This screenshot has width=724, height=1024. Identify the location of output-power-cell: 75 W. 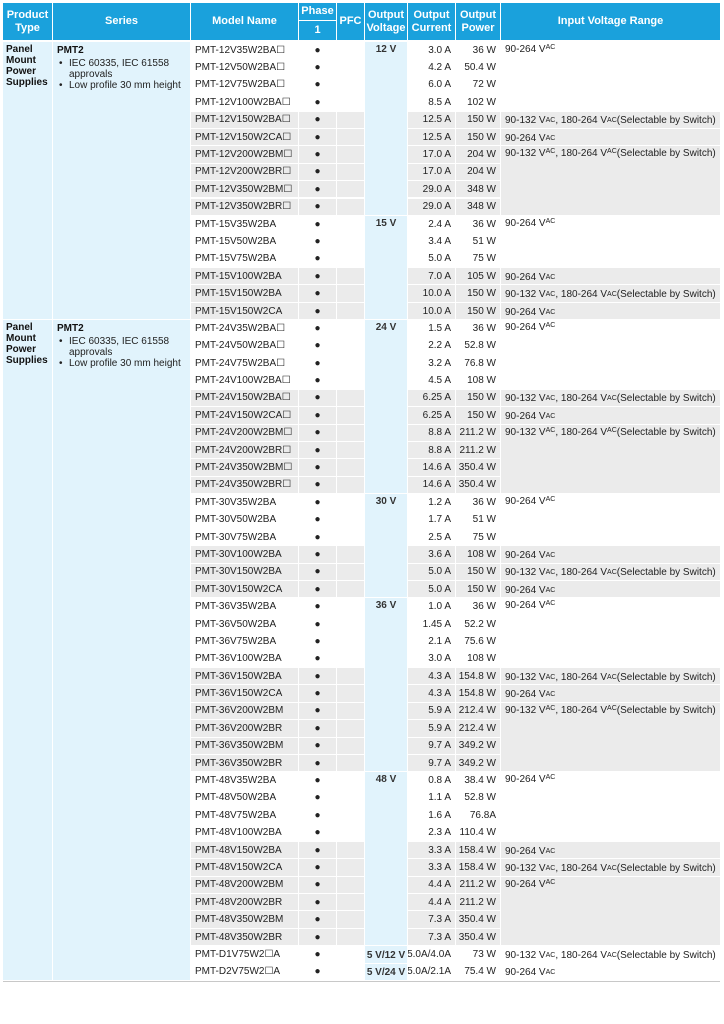
(478, 537).